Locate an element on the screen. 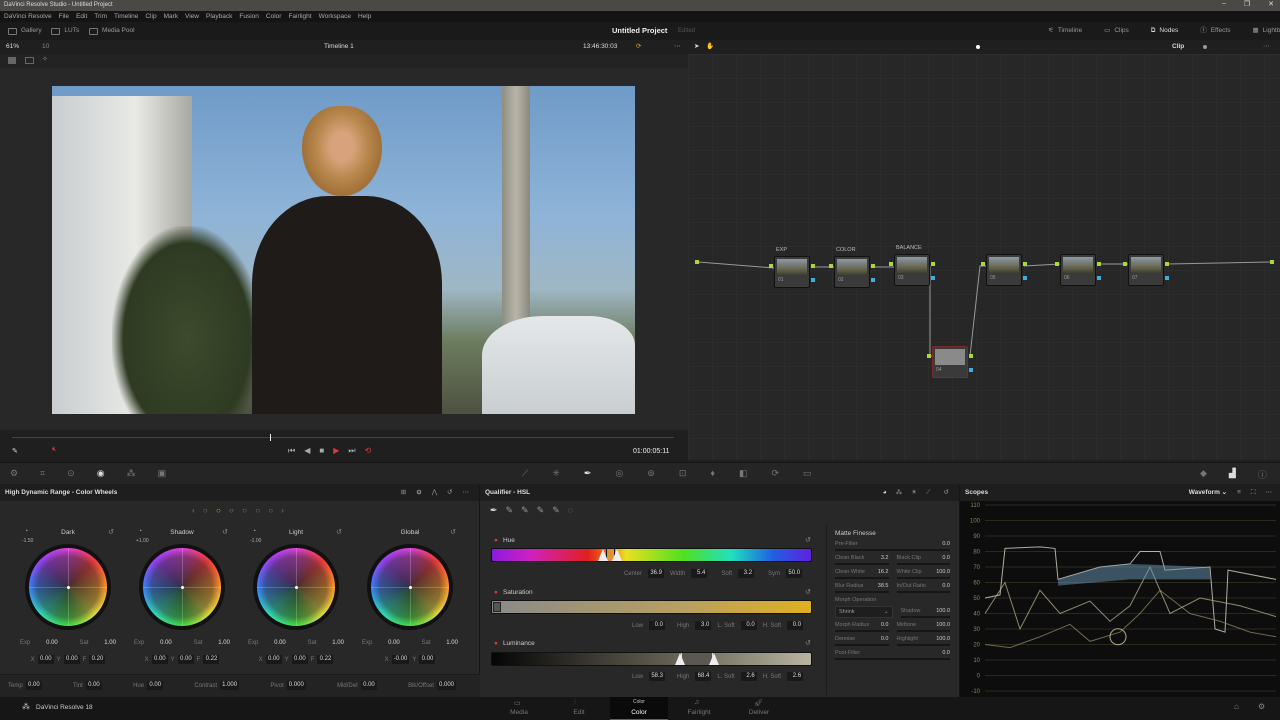 The height and width of the screenshot is (720, 1280). page-edit: ⫶ Edit is located at coordinates (579, 708).